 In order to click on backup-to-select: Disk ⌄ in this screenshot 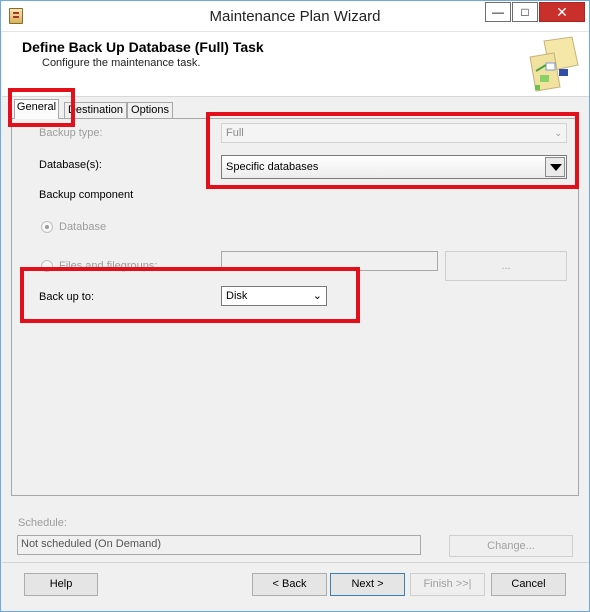, I will do `click(274, 296)`.